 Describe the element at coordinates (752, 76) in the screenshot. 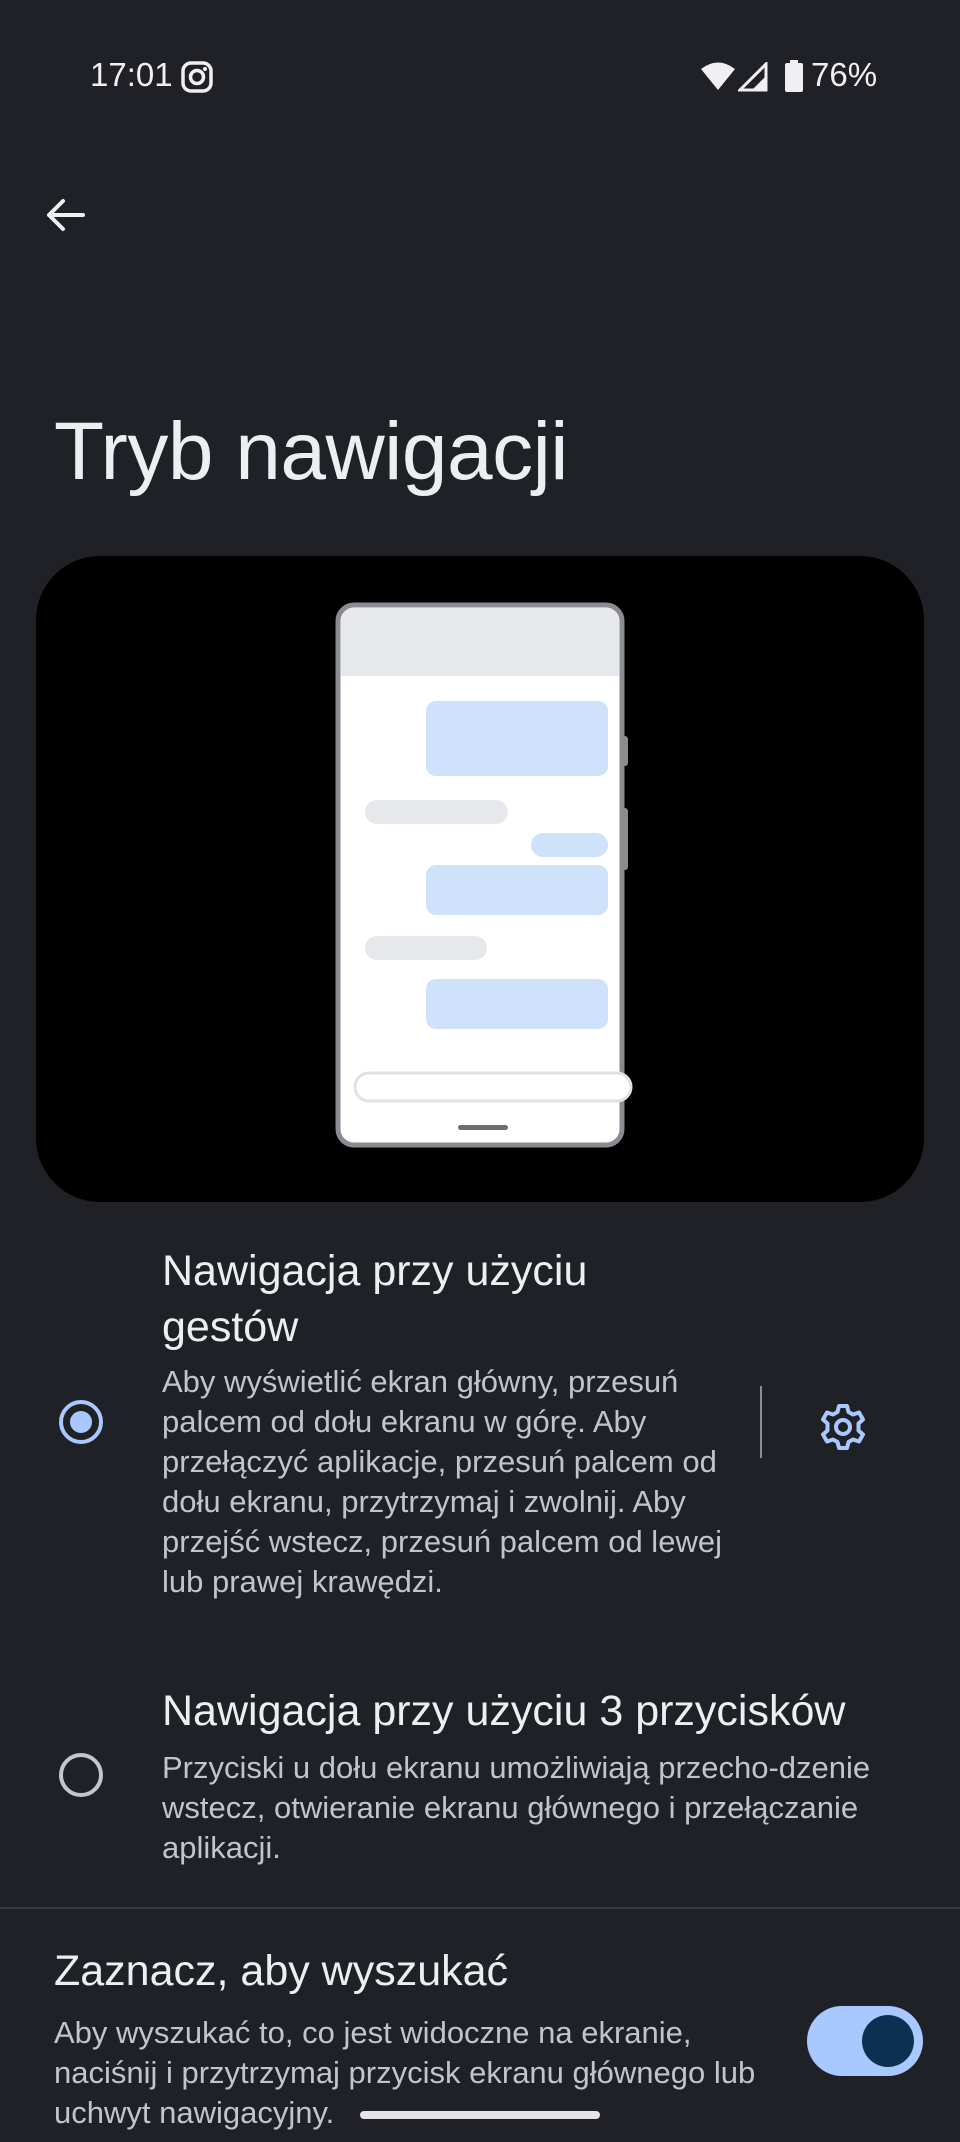

I see `signal-icon` at that location.